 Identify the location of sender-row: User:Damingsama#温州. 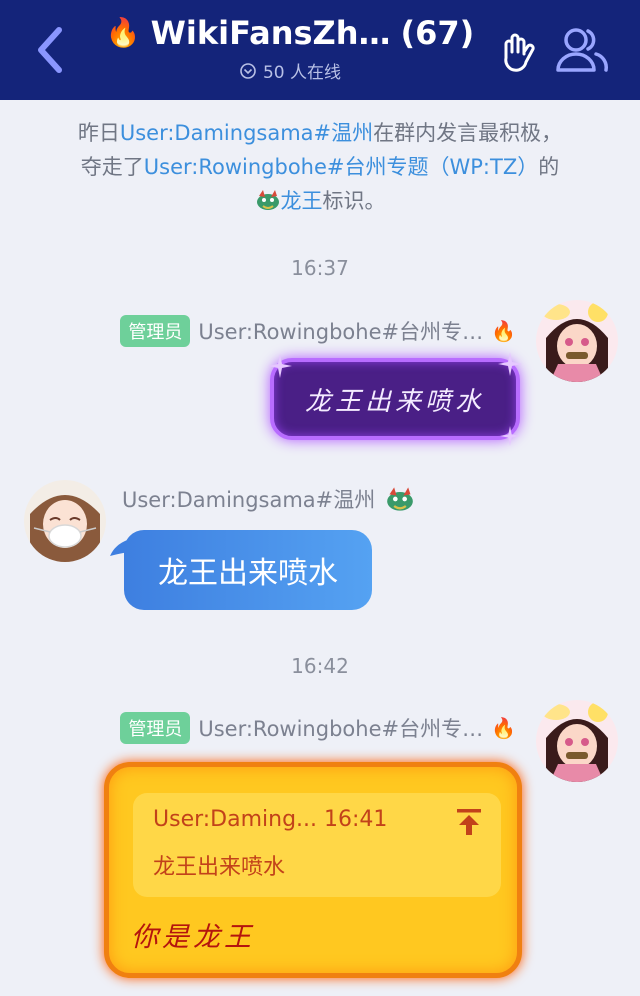
(269, 499).